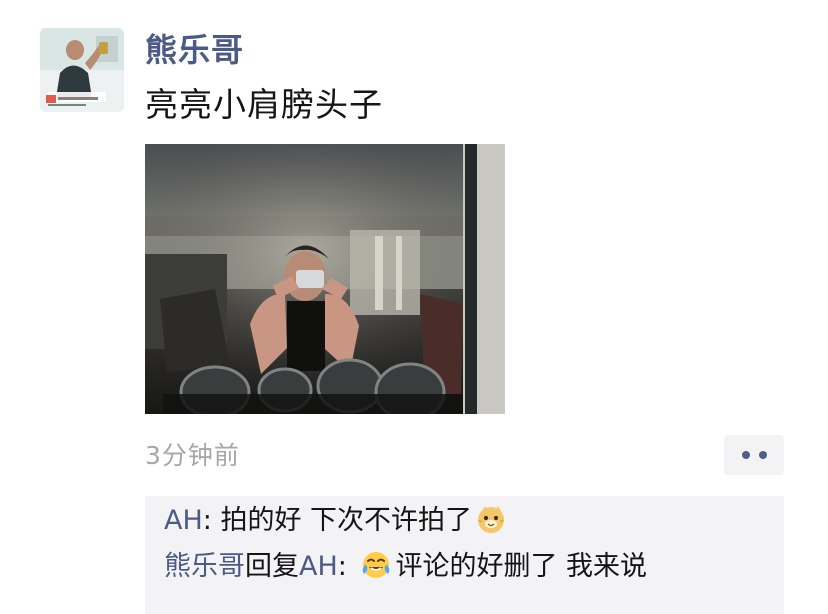 This screenshot has height=614, width=828. I want to click on more-actions-button, so click(754, 455).